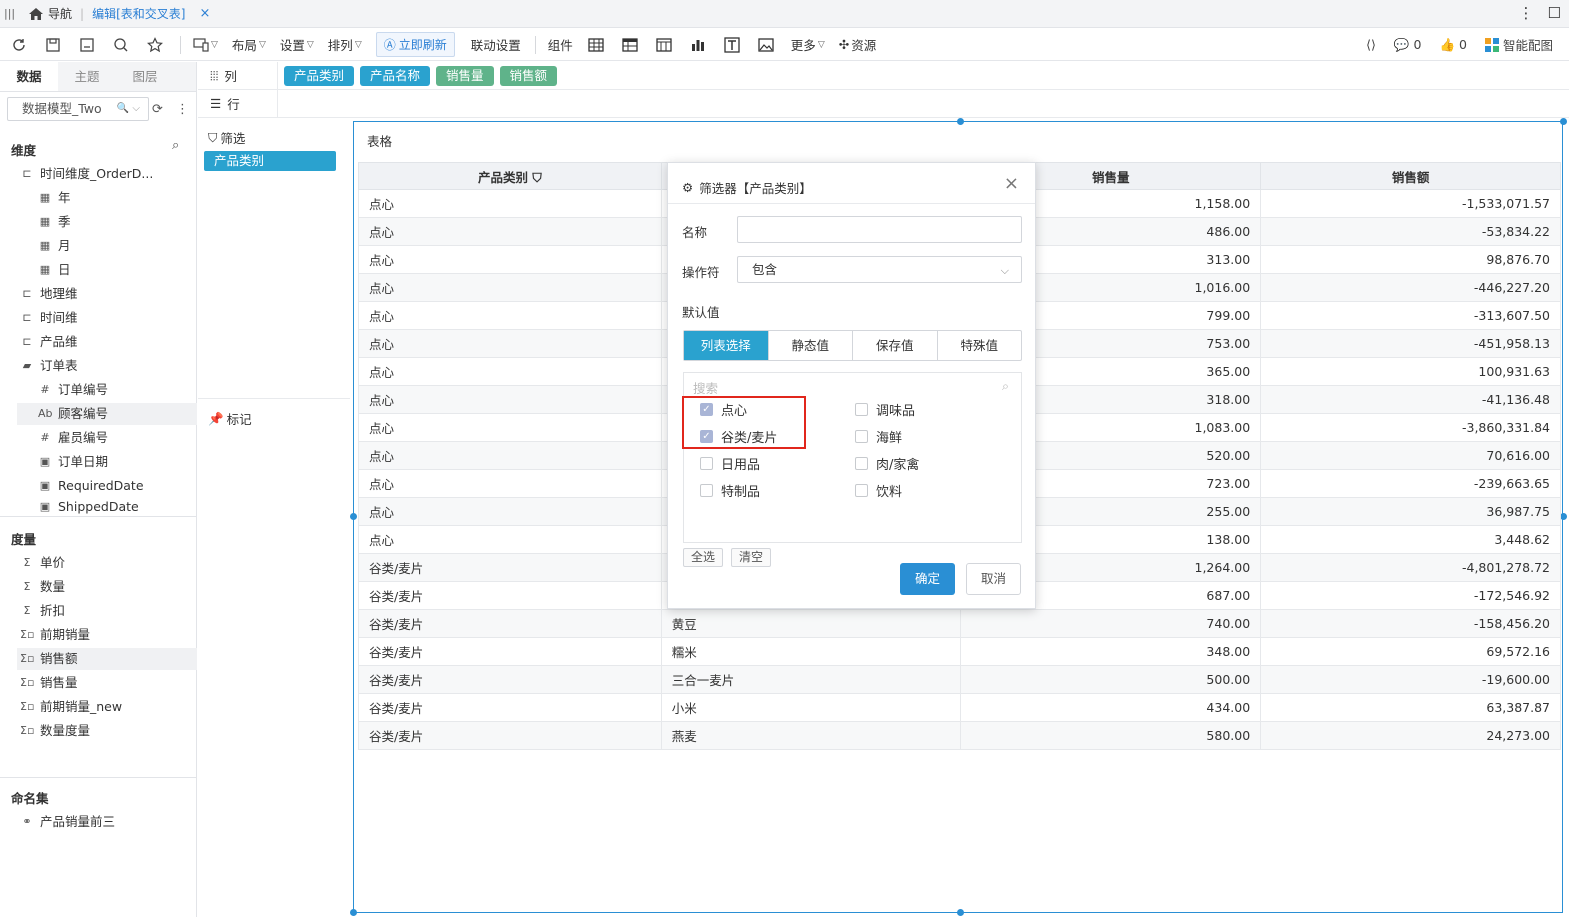  What do you see at coordinates (205, 44) in the screenshot?
I see `device-select: ▽` at bounding box center [205, 44].